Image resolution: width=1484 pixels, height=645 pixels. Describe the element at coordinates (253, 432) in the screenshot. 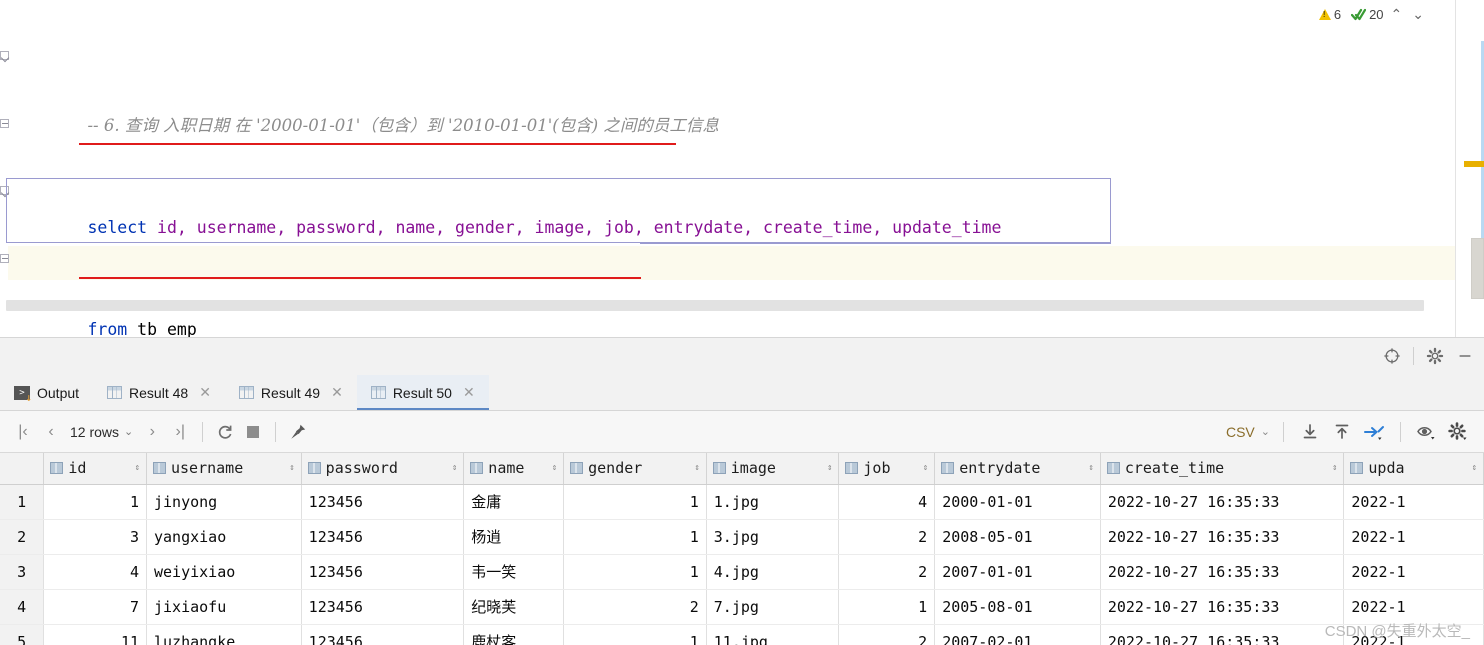

I see `stop-button` at that location.